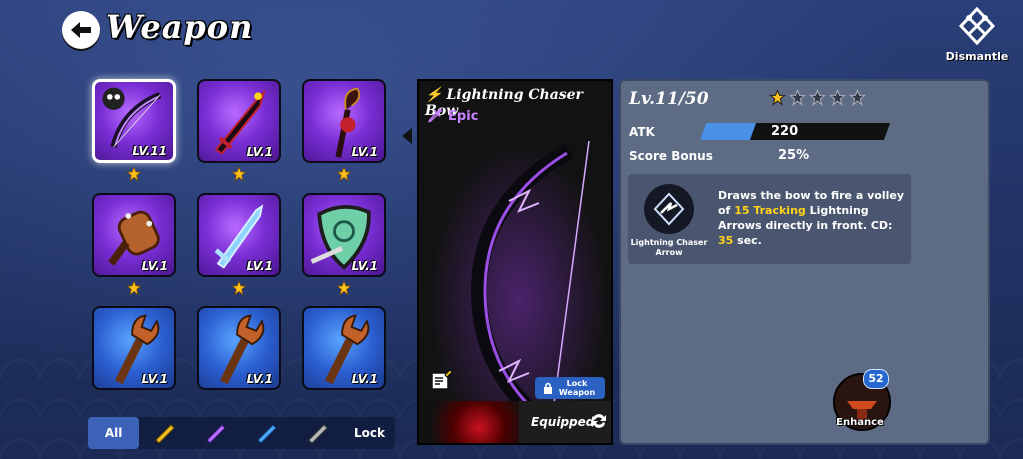  I want to click on filter-tab-rare, so click(267, 433).